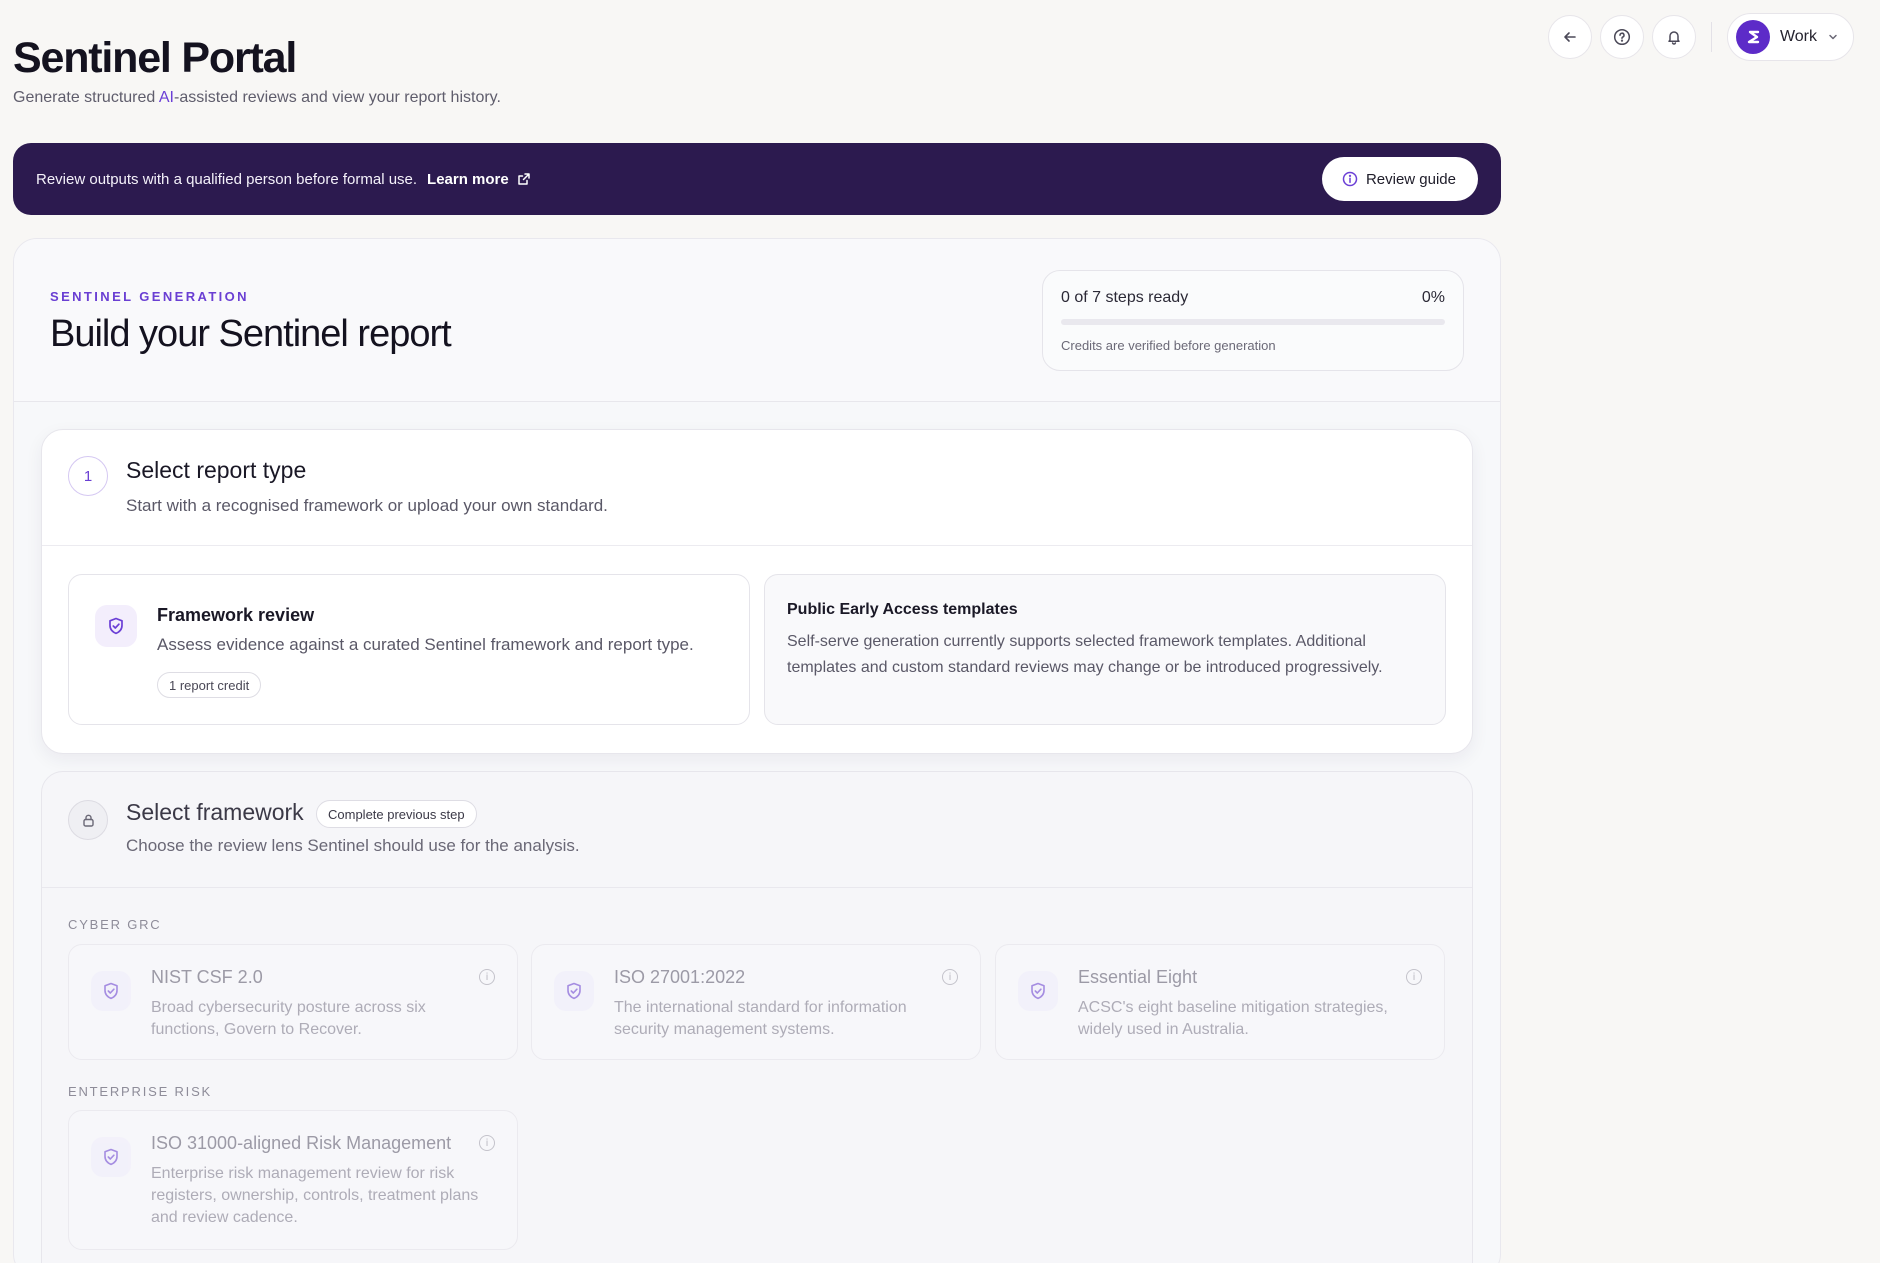  What do you see at coordinates (680, 977) in the screenshot?
I see `framework-title: ISO 27001:2022` at bounding box center [680, 977].